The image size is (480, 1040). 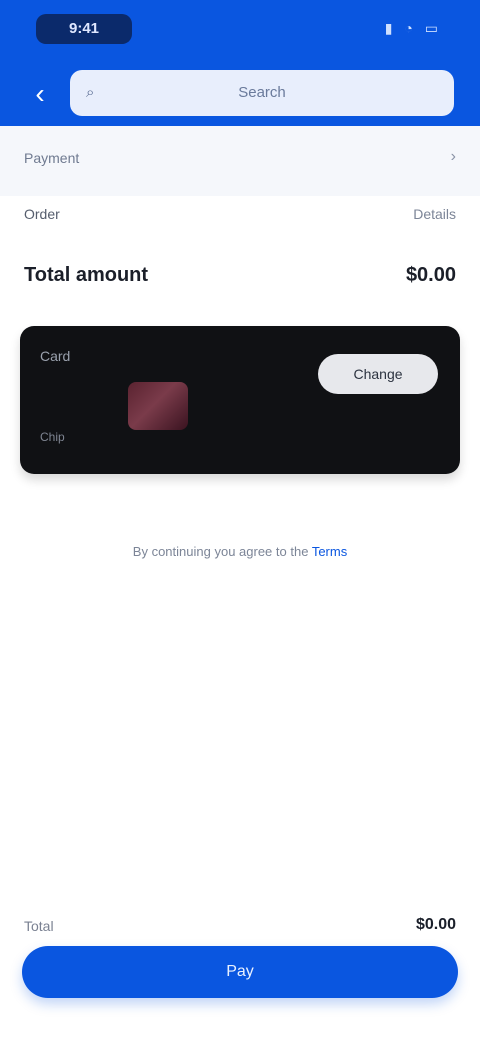 What do you see at coordinates (240, 400) in the screenshot?
I see `payment-card: Card Chip Change` at bounding box center [240, 400].